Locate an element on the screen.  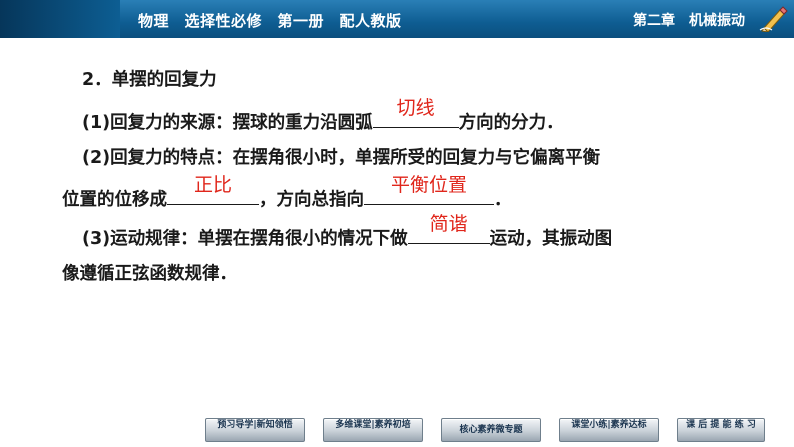
p3-suffix: 运动，其振动图 is located at coordinates (551, 239).